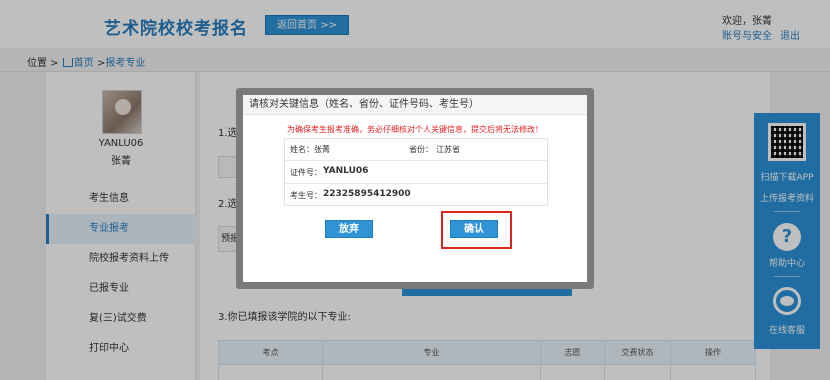 This screenshot has height=380, width=830. I want to click on exam-number-label: 考生号：, so click(306, 195).